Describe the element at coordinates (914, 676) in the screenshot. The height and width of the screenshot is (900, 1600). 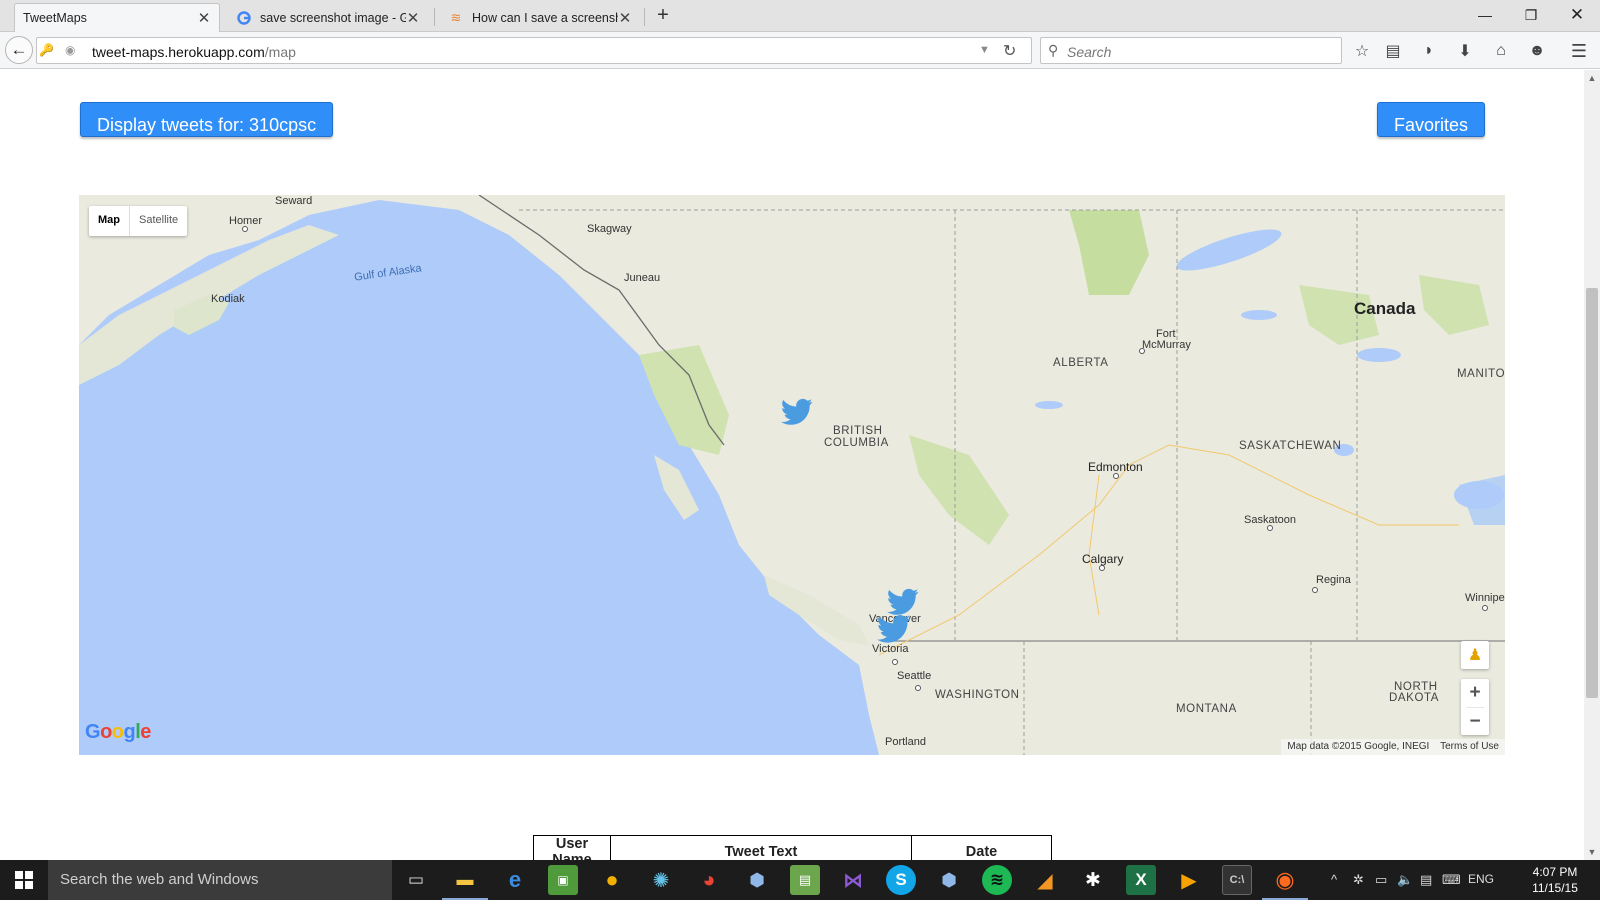
I see `map-label-seattle: Seattle` at that location.